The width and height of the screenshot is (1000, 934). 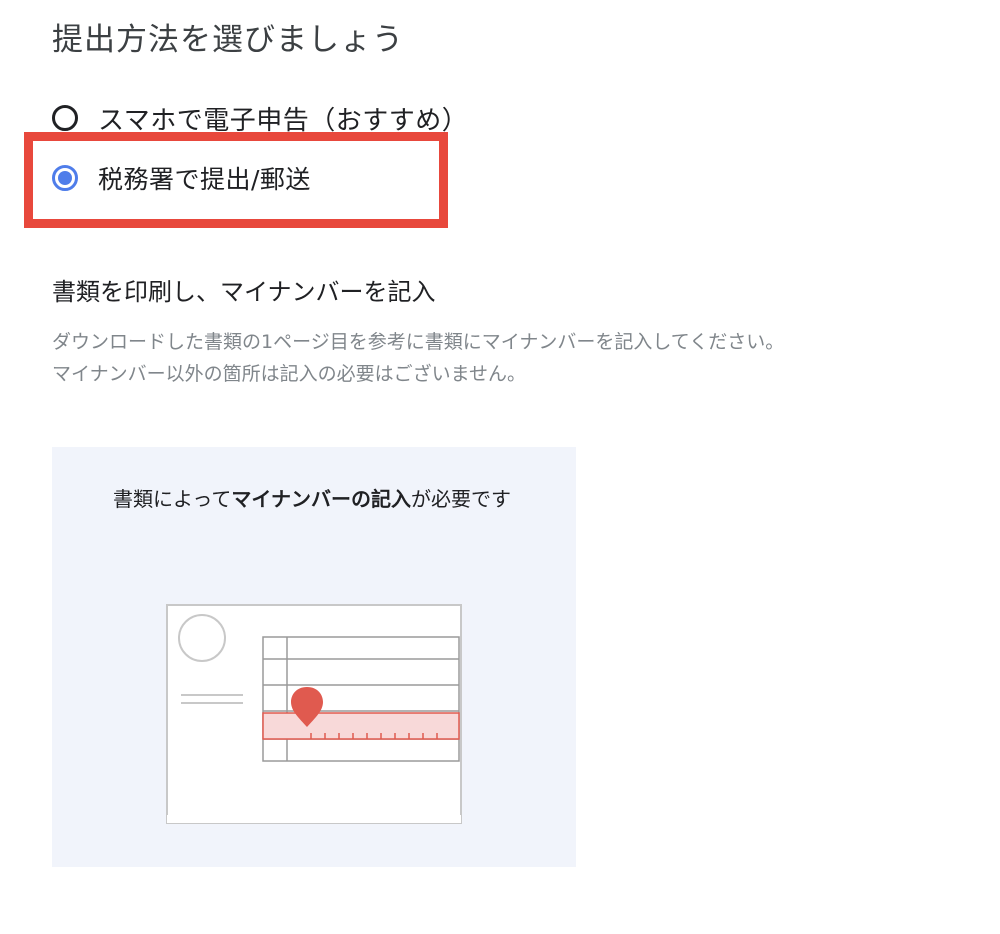 I want to click on mynumber-row-highlight, so click(x=361, y=726).